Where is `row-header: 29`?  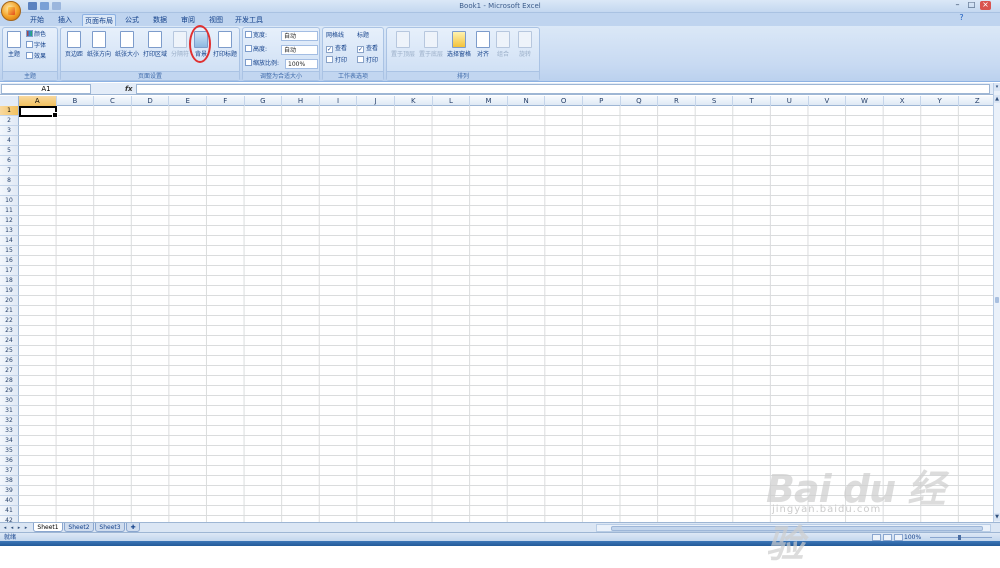
row-header: 29 is located at coordinates (9, 391).